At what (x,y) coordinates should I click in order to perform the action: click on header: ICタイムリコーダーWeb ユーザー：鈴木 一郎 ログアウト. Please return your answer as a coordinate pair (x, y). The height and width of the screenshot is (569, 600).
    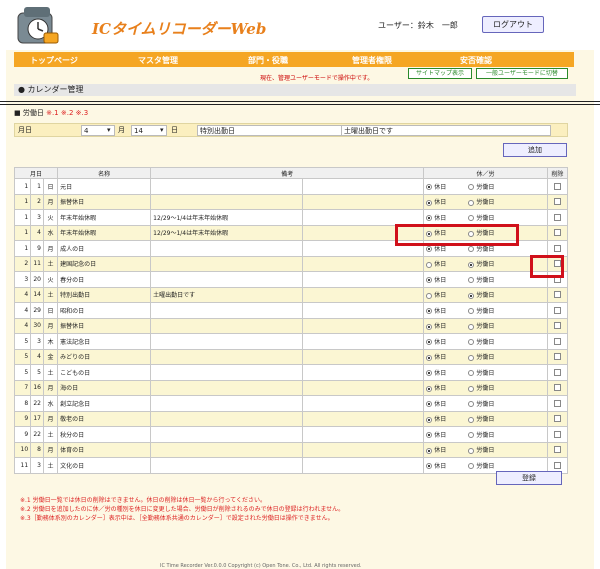
    Looking at the image, I should click on (300, 25).